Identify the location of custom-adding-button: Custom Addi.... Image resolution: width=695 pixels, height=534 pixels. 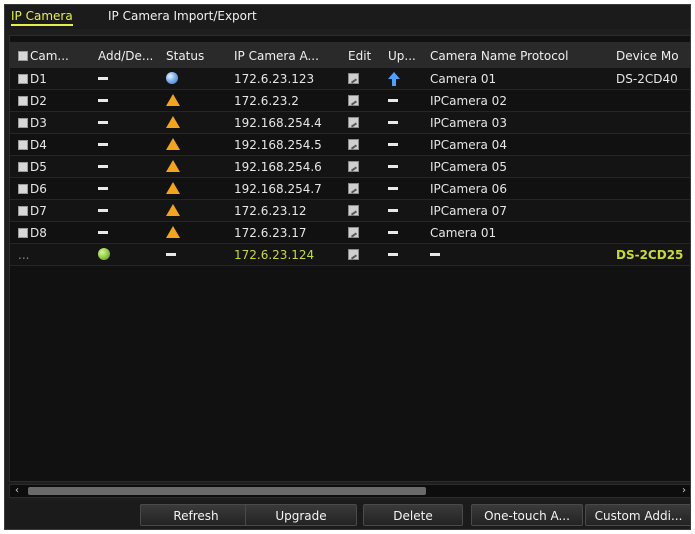
(637, 515).